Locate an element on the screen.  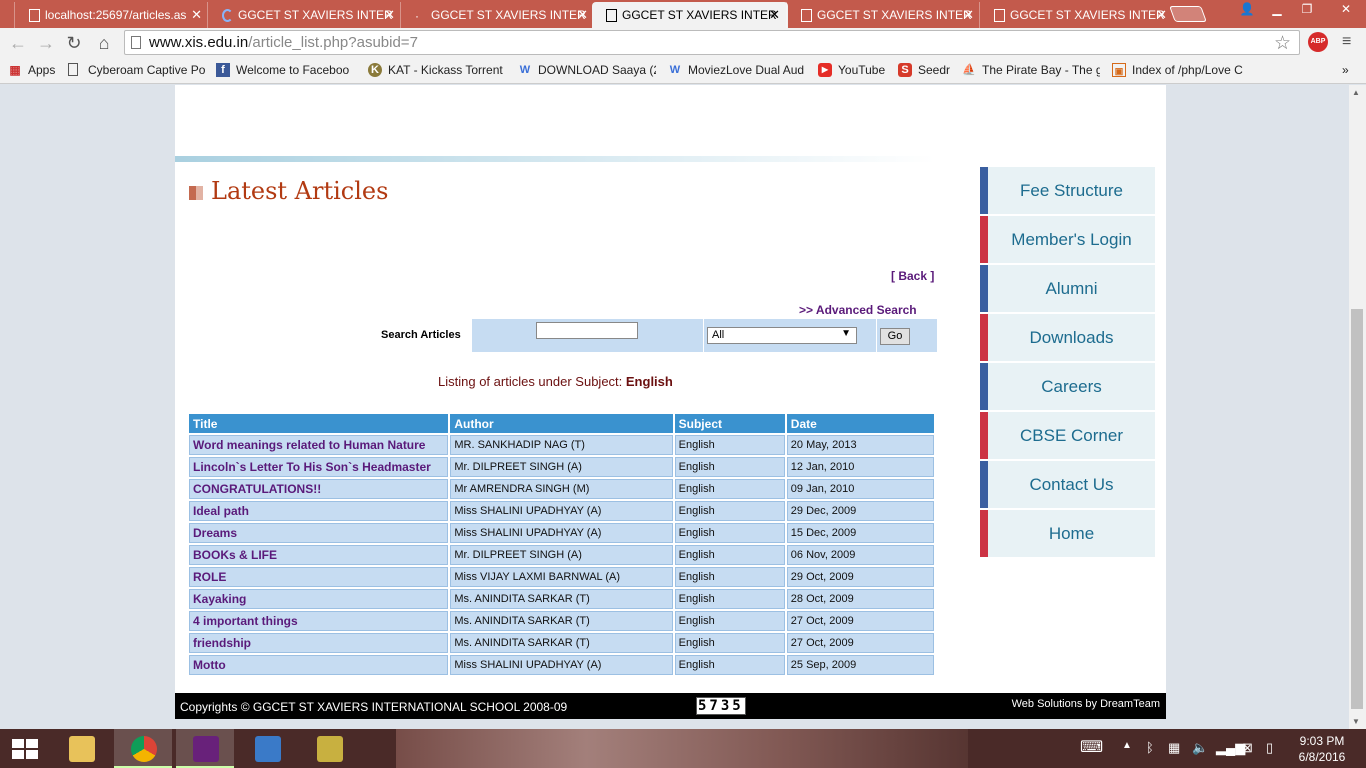
bookmarks-overflow-icon: » is located at coordinates (1350, 71).